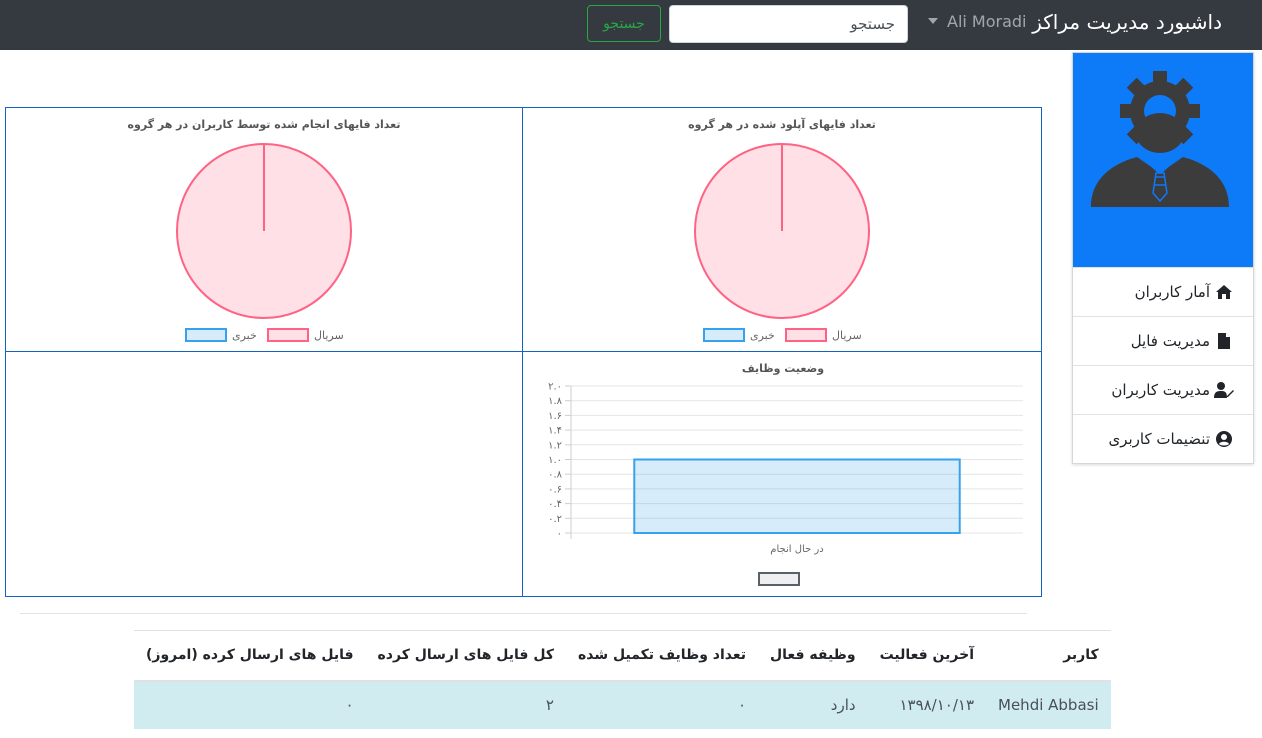  I want to click on y-tick-label: ۰.۲, so click(555, 519).